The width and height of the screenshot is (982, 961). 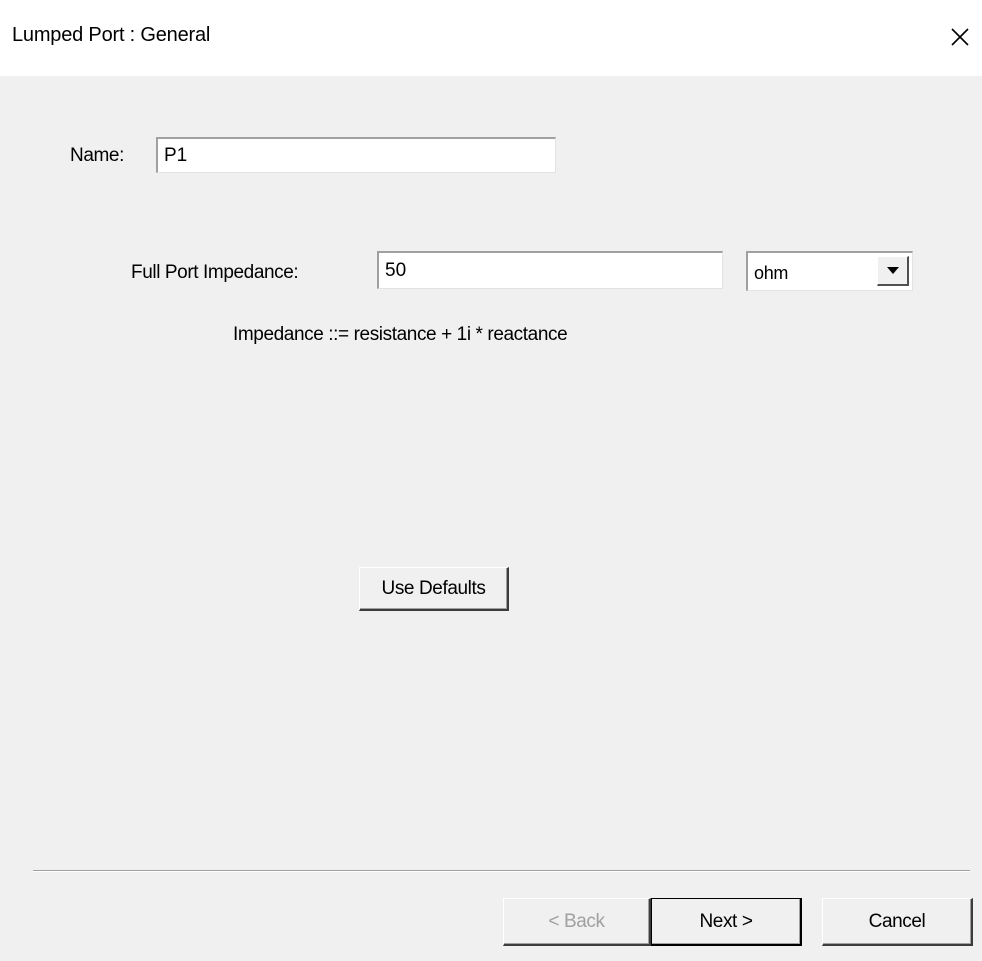 I want to click on close-icon, so click(x=960, y=37).